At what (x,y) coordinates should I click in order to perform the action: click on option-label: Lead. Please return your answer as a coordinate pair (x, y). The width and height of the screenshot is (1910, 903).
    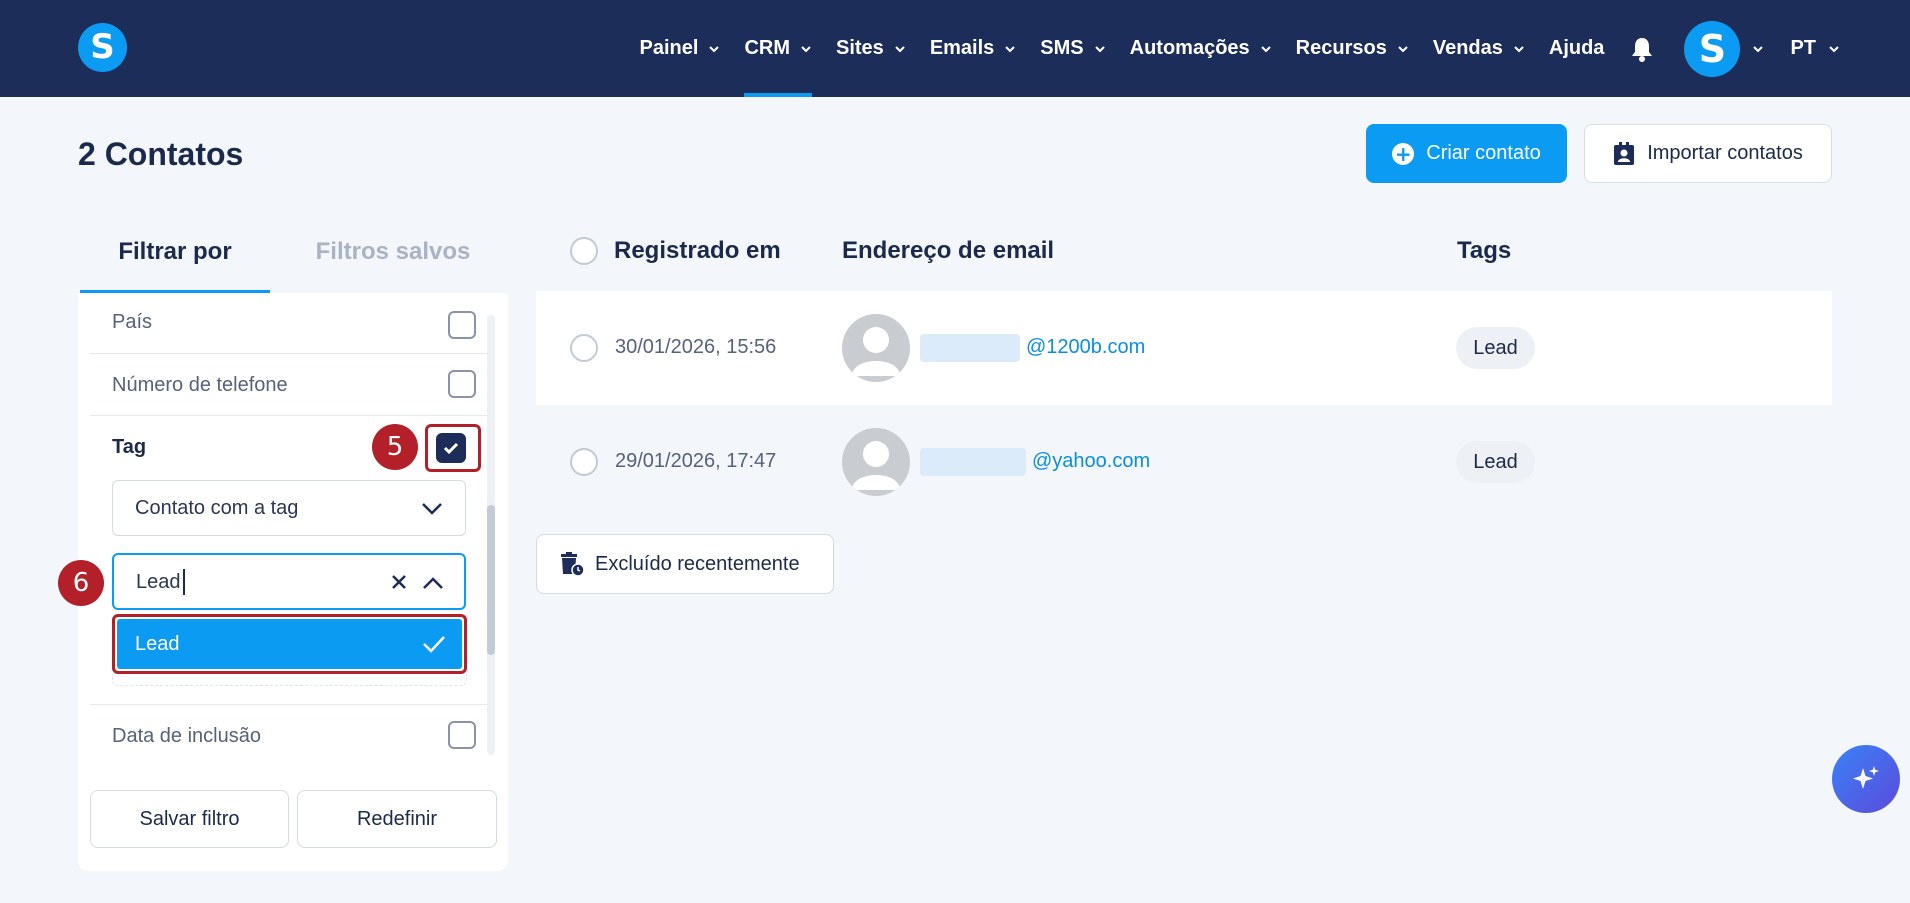
    Looking at the image, I should click on (157, 644).